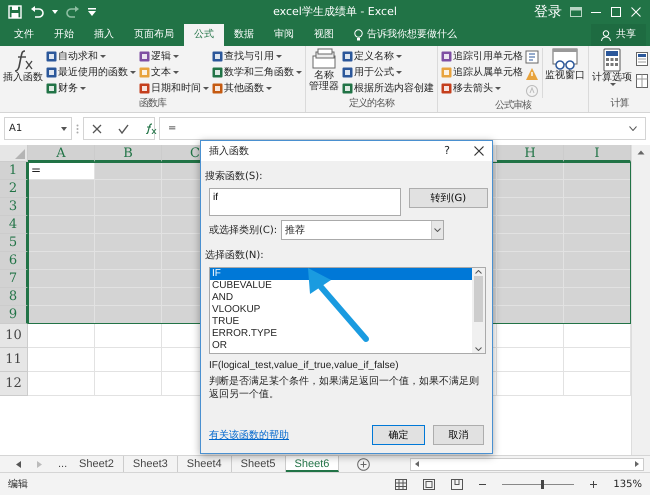  Describe the element at coordinates (324, 72) in the screenshot. I see `large-ribbon-button: 名称 管理器` at that location.